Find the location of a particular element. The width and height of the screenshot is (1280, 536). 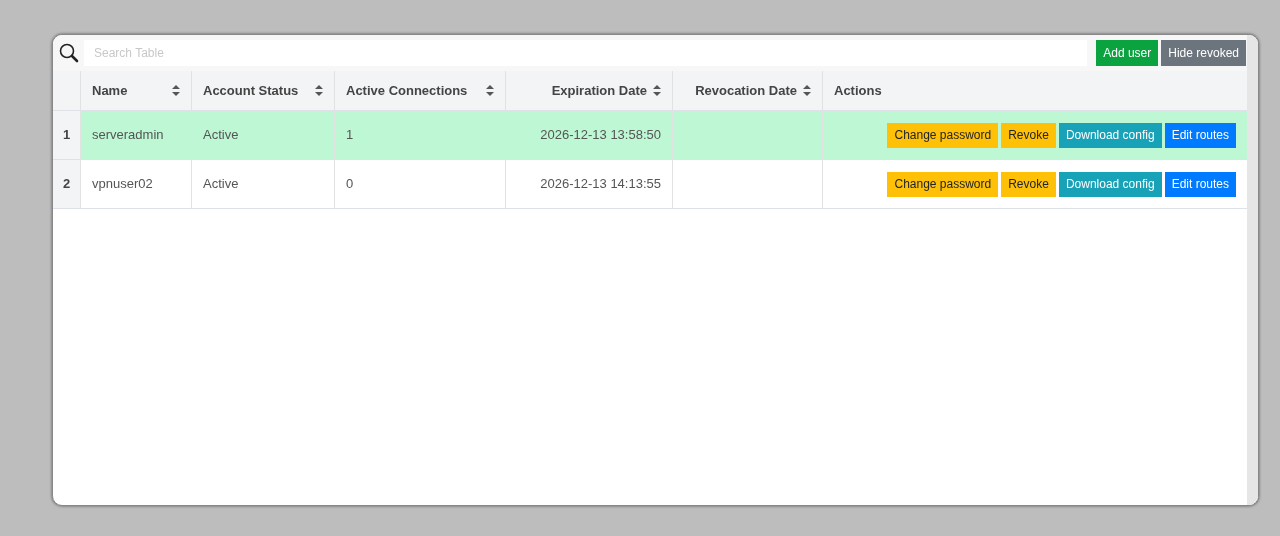

table-cell-text: 2026-12-13 13:58:50 is located at coordinates (600, 135).